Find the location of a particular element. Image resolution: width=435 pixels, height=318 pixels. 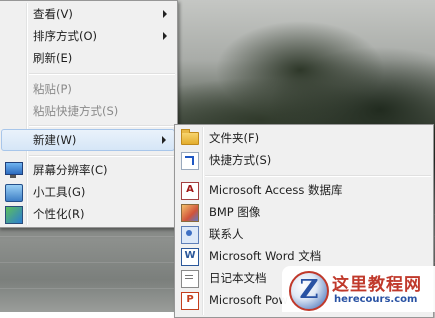

menu-item-screen-resolution: 屏幕分辨率(C) is located at coordinates (88, 170).